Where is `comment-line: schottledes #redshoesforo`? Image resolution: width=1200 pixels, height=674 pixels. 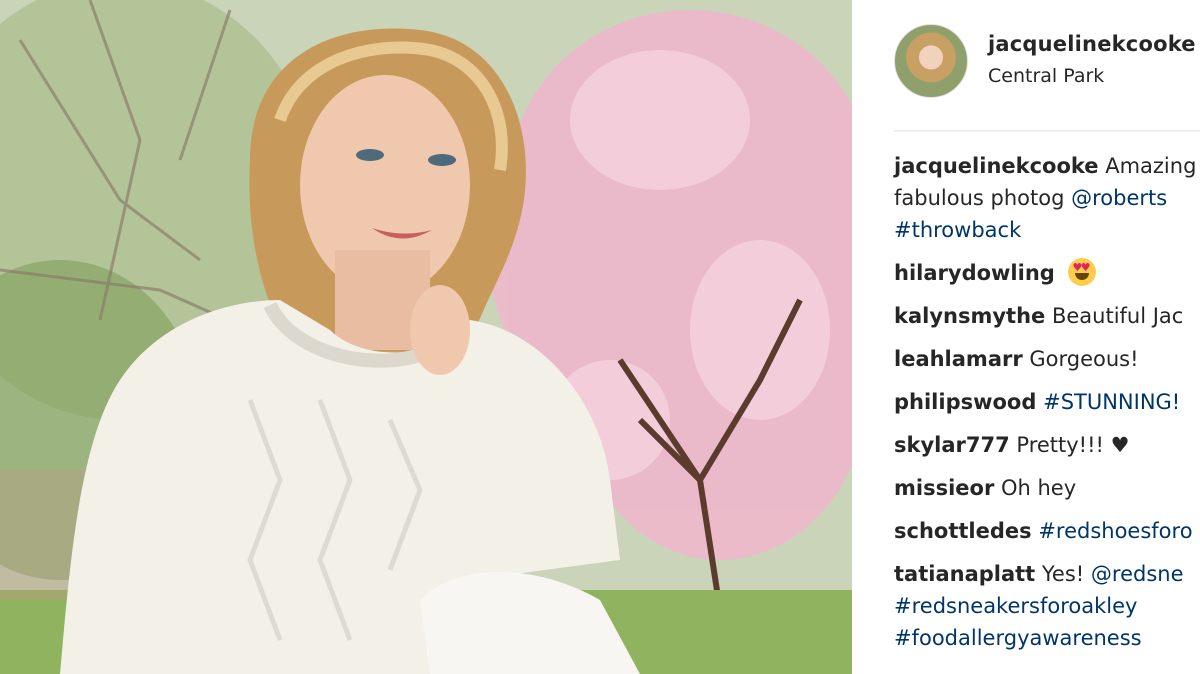 comment-line: schottledes #redshoesforo is located at coordinates (1047, 531).